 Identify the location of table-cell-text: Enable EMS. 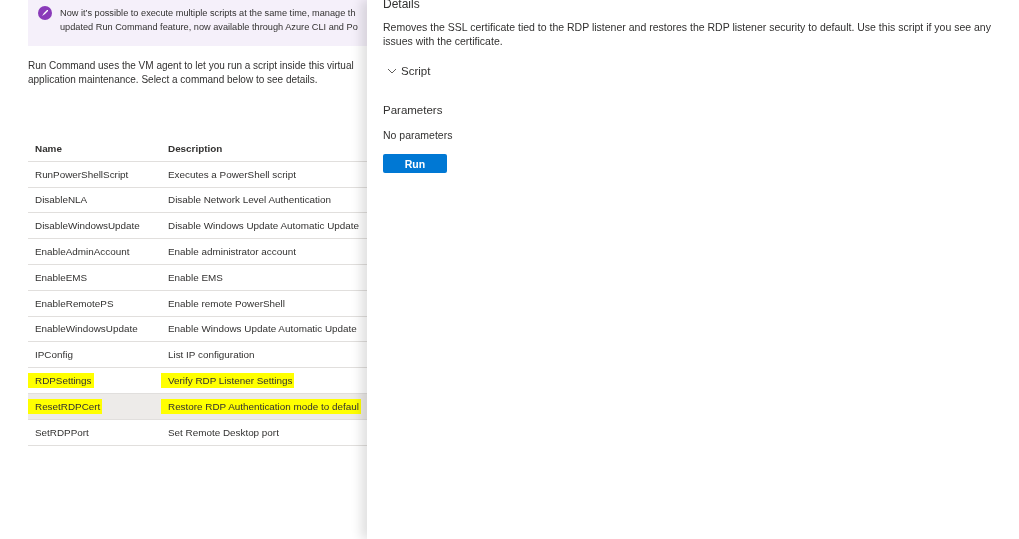
(195, 277).